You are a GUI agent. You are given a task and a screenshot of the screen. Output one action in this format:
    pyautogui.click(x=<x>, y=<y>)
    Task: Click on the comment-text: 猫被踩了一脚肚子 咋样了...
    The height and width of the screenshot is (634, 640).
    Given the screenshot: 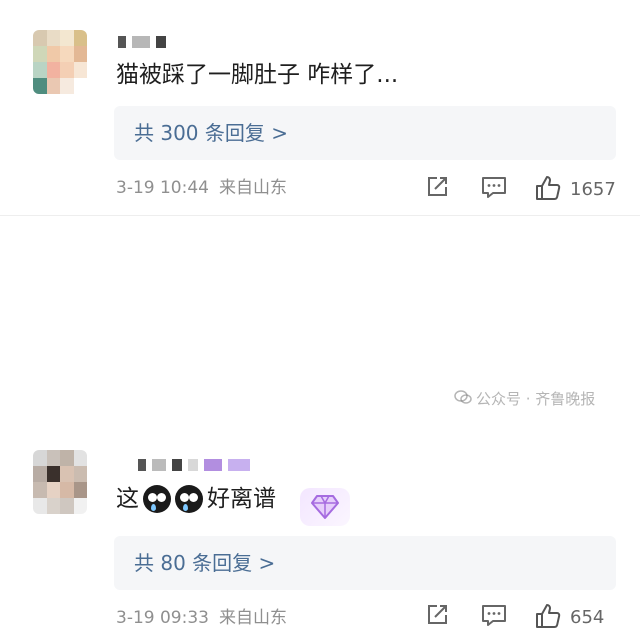 What is the action you would take?
    pyautogui.click(x=257, y=75)
    